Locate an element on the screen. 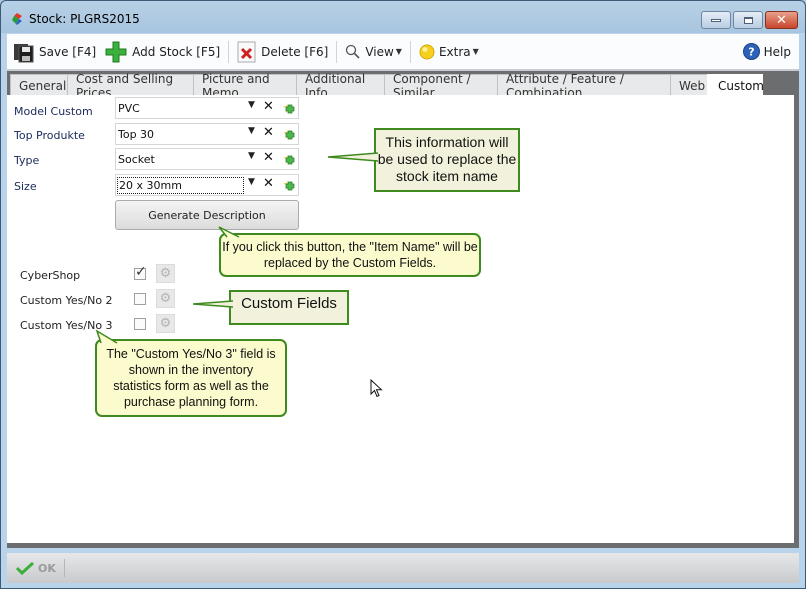 This screenshot has width=806, height=589. checkmark-icon: ✓ is located at coordinates (141, 272).